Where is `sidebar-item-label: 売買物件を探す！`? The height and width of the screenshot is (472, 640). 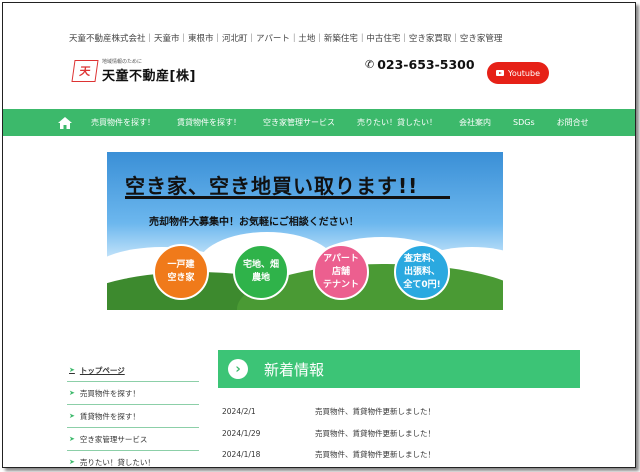
sidebar-item-label: 売買物件を探す！ is located at coordinates (109, 393).